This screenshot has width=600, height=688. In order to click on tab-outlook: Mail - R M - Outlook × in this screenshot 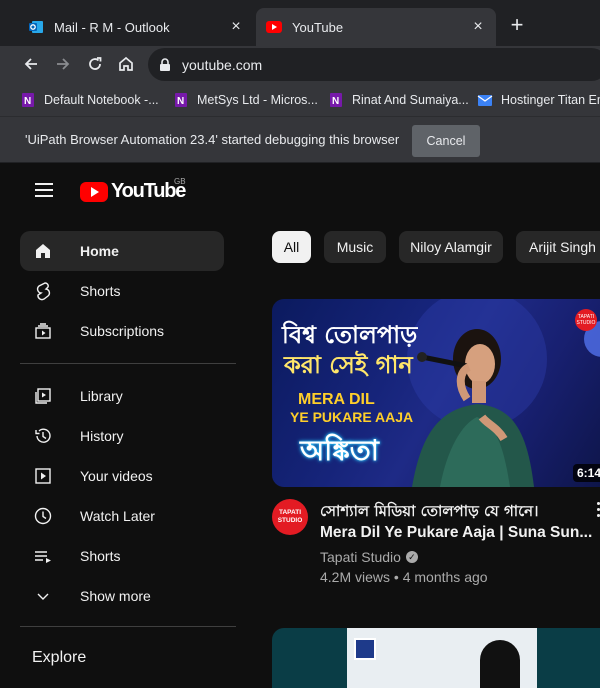, I will do `click(136, 27)`.